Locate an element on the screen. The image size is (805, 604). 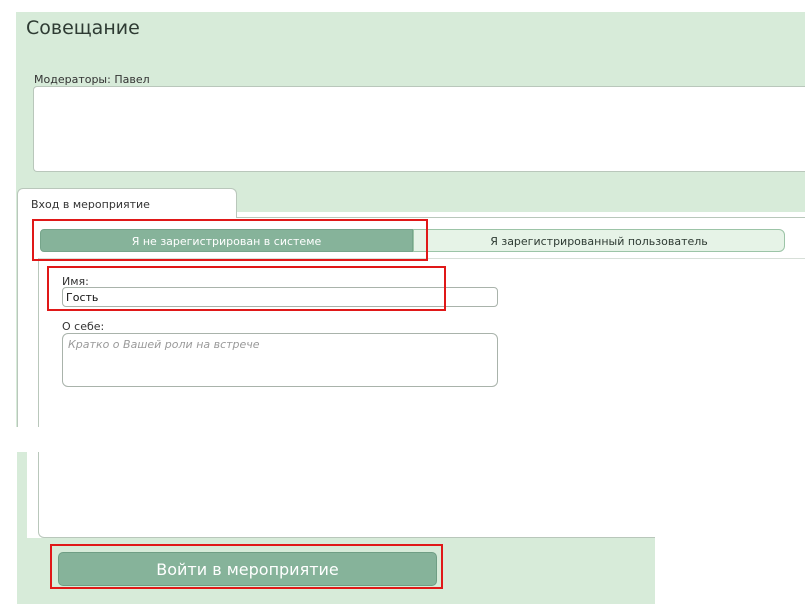
moderators-label: Модераторы: Павел is located at coordinates (92, 79).